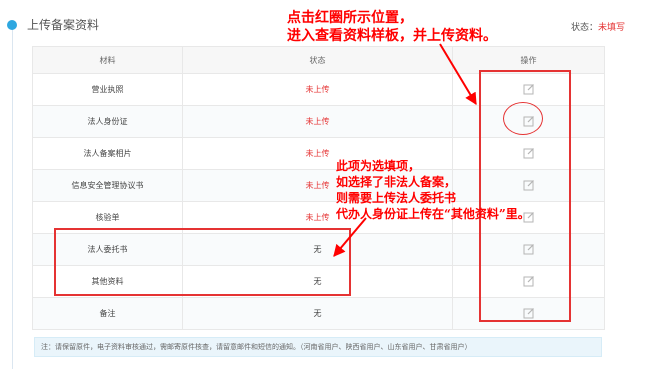  I want to click on annotation-mid-line: 代办人身份证上传在“其他资料”里。, so click(433, 214).